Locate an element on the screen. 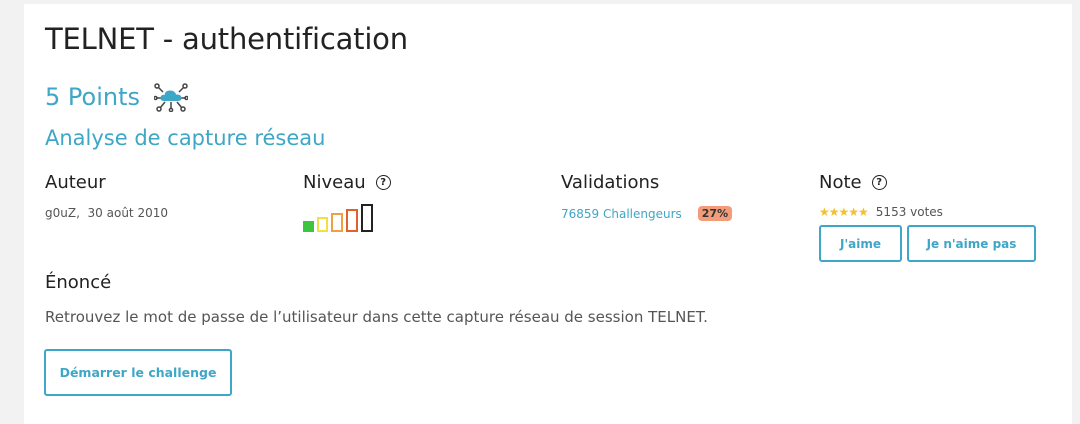 The image size is (1080, 424). challengers-link: 76859 Challengeurs is located at coordinates (621, 214).